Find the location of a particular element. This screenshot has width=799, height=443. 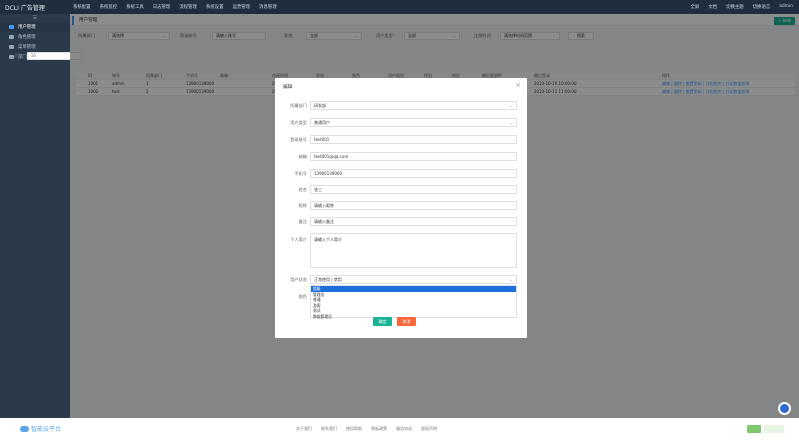

form-row: 邮箱 test001@qq.com is located at coordinates (401, 156).